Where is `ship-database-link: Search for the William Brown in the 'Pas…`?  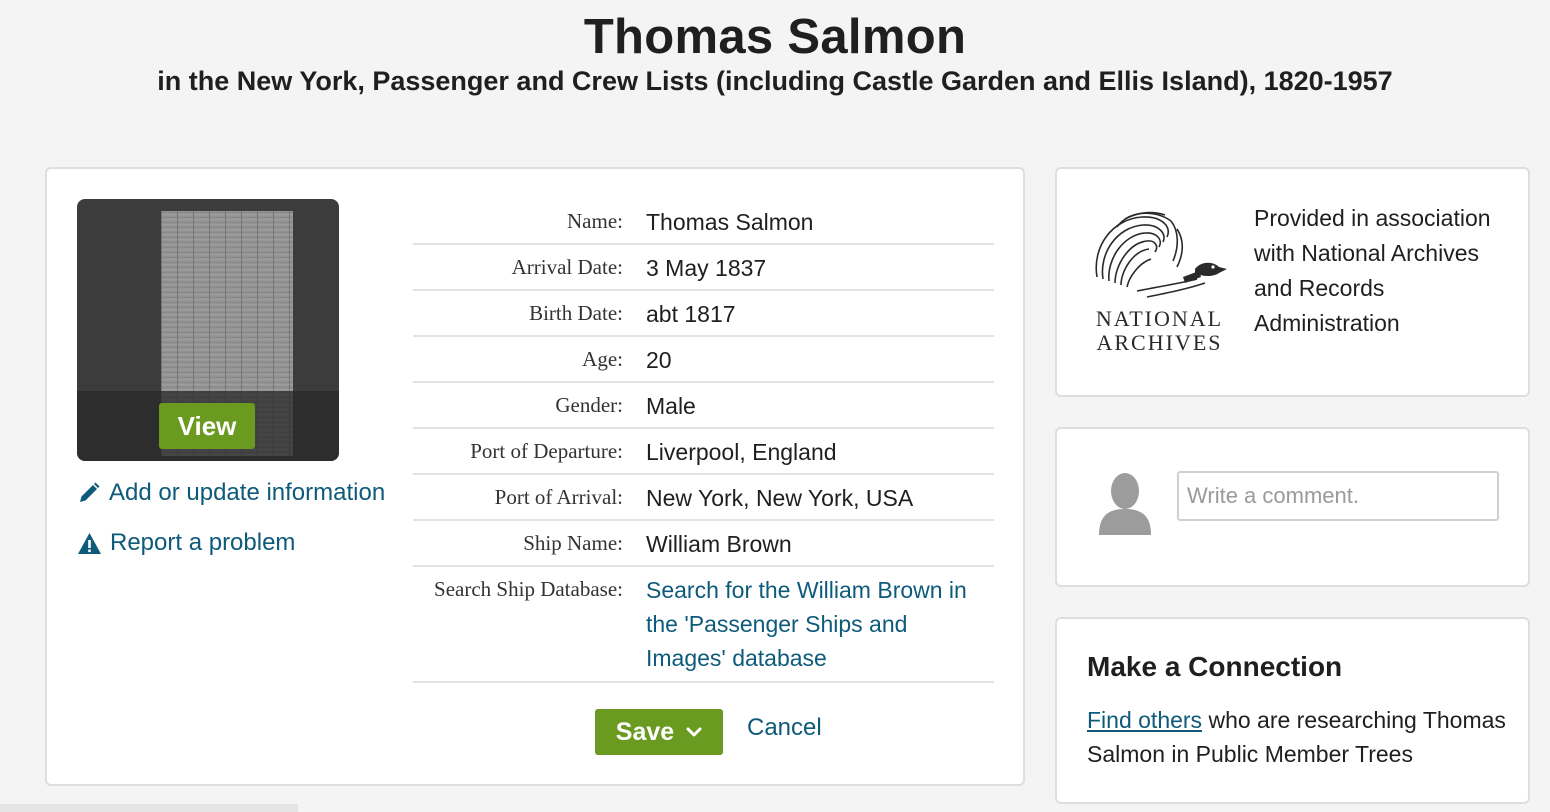
ship-database-link: Search for the William Brown in the 'Pas… is located at coordinates (806, 624).